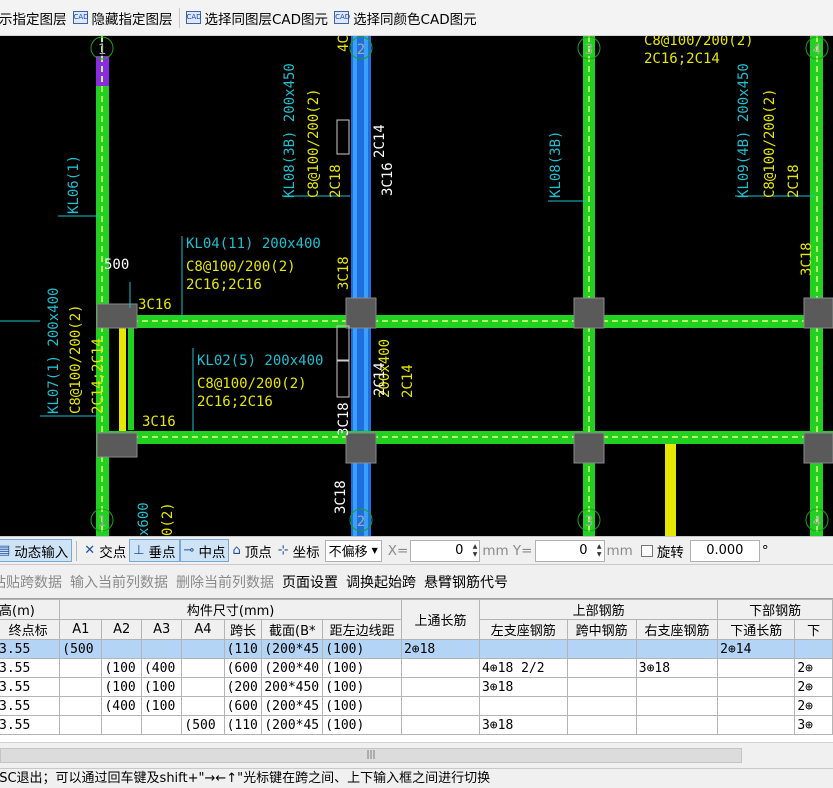 This screenshot has height=788, width=833. I want to click on rotate-angle-input: 0.000, so click(724, 550).